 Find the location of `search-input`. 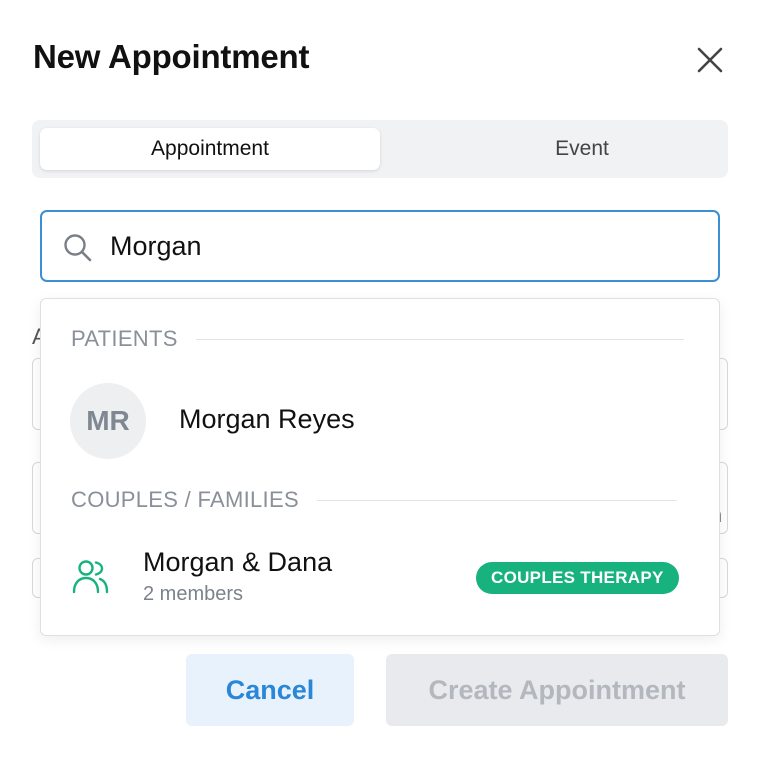

search-input is located at coordinates (405, 246).